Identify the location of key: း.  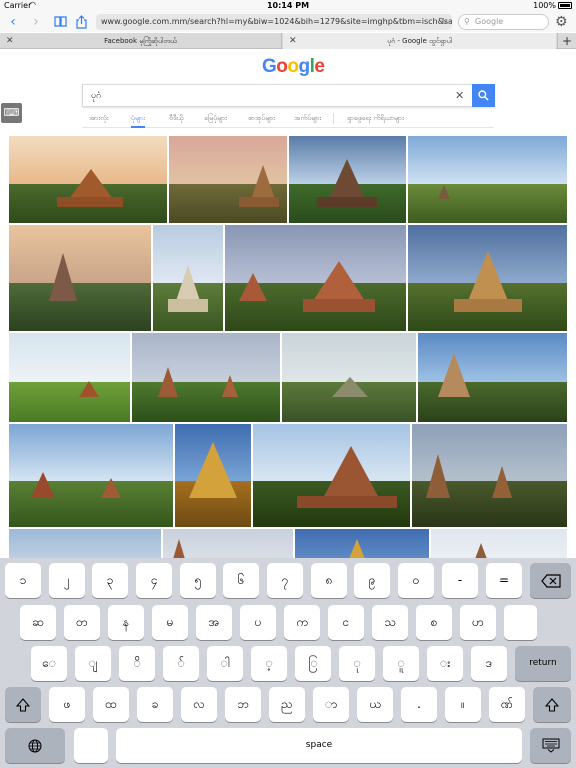
(445, 663).